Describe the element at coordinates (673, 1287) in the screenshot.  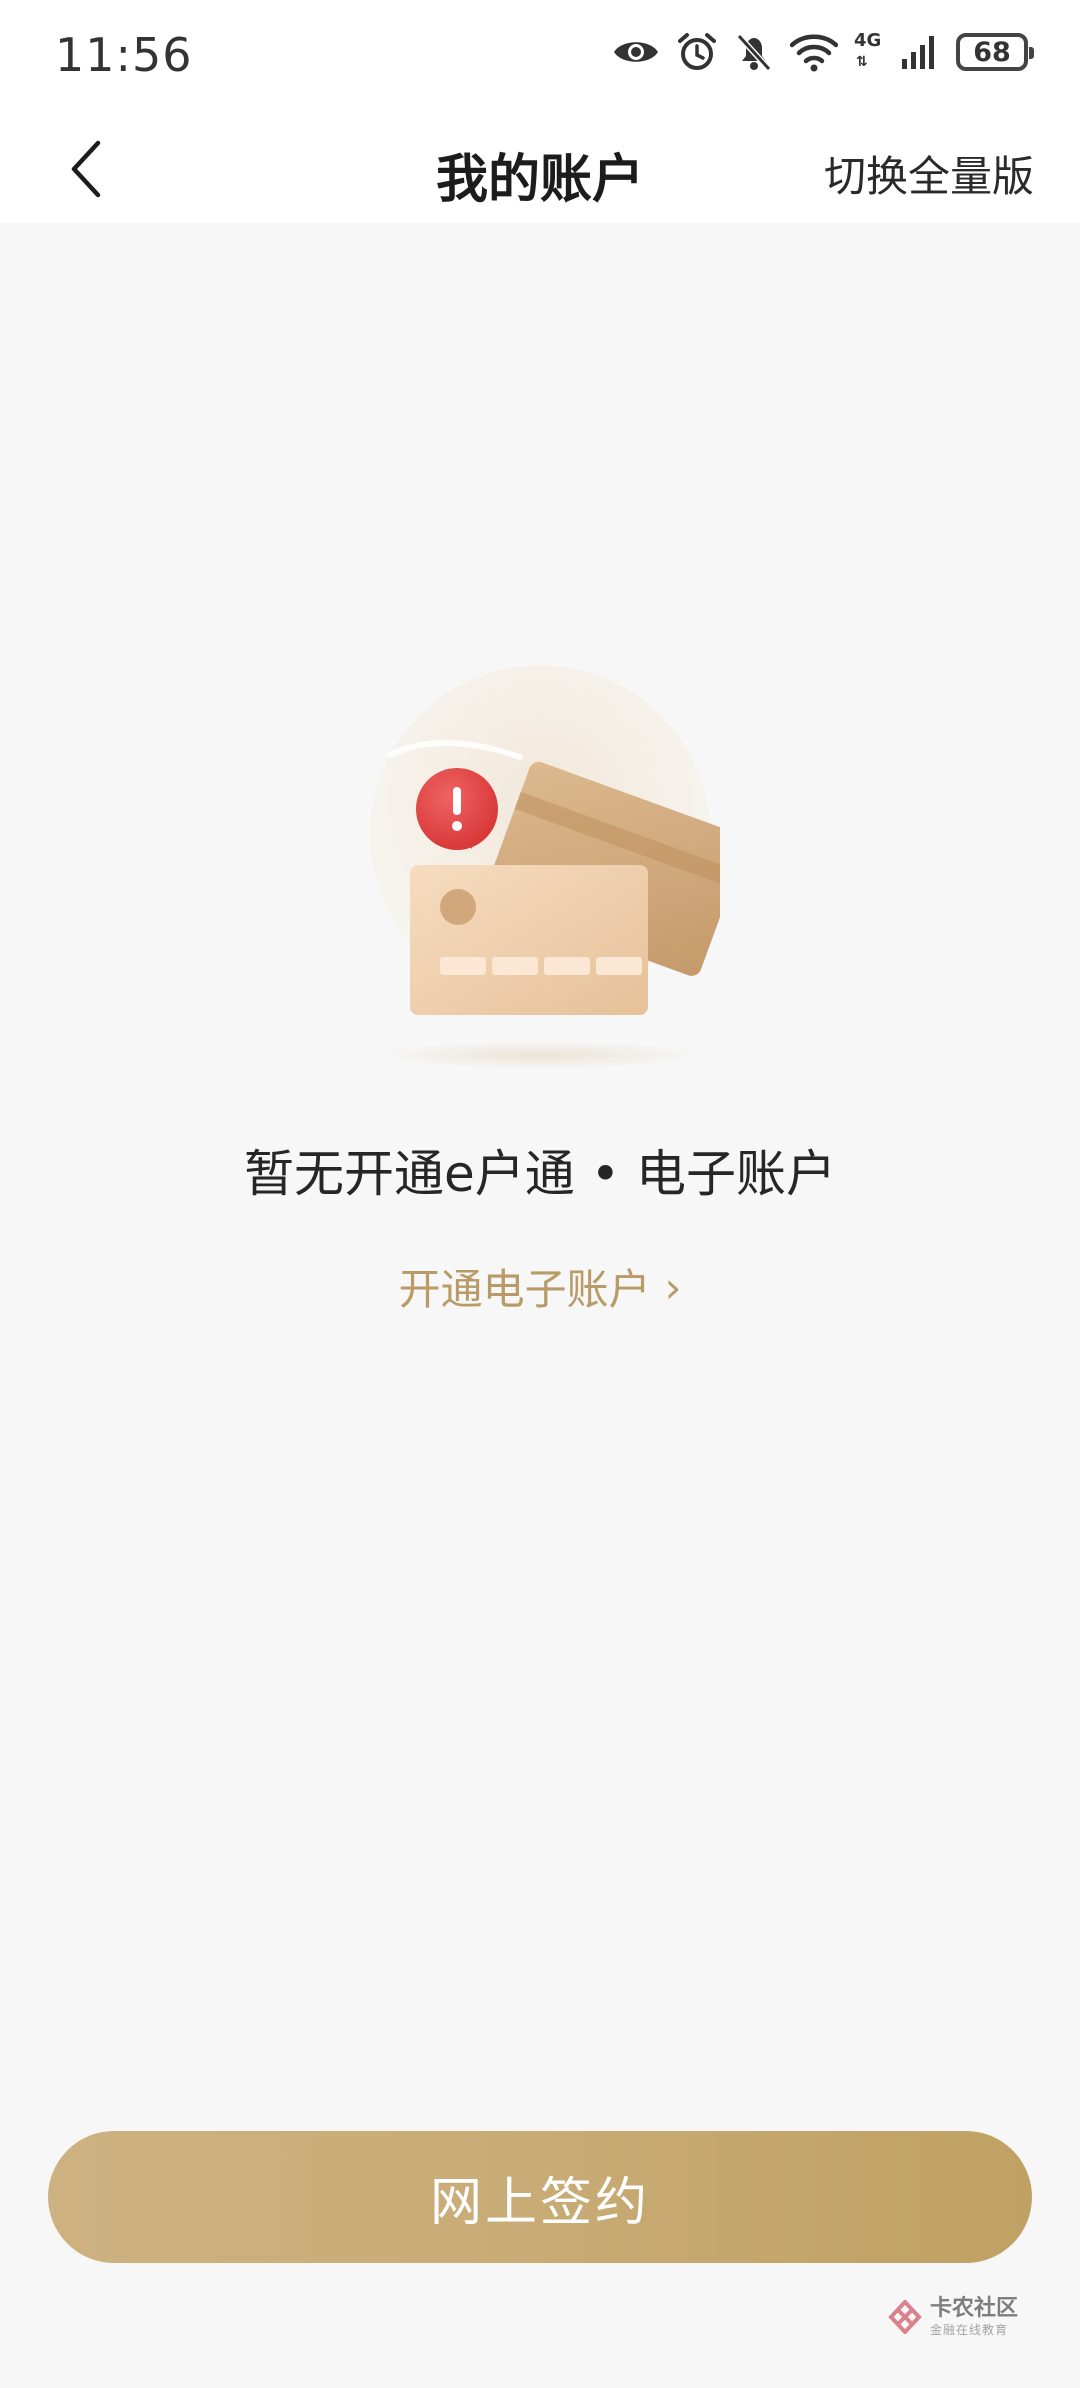
I see `chevron-right-icon: ›` at that location.